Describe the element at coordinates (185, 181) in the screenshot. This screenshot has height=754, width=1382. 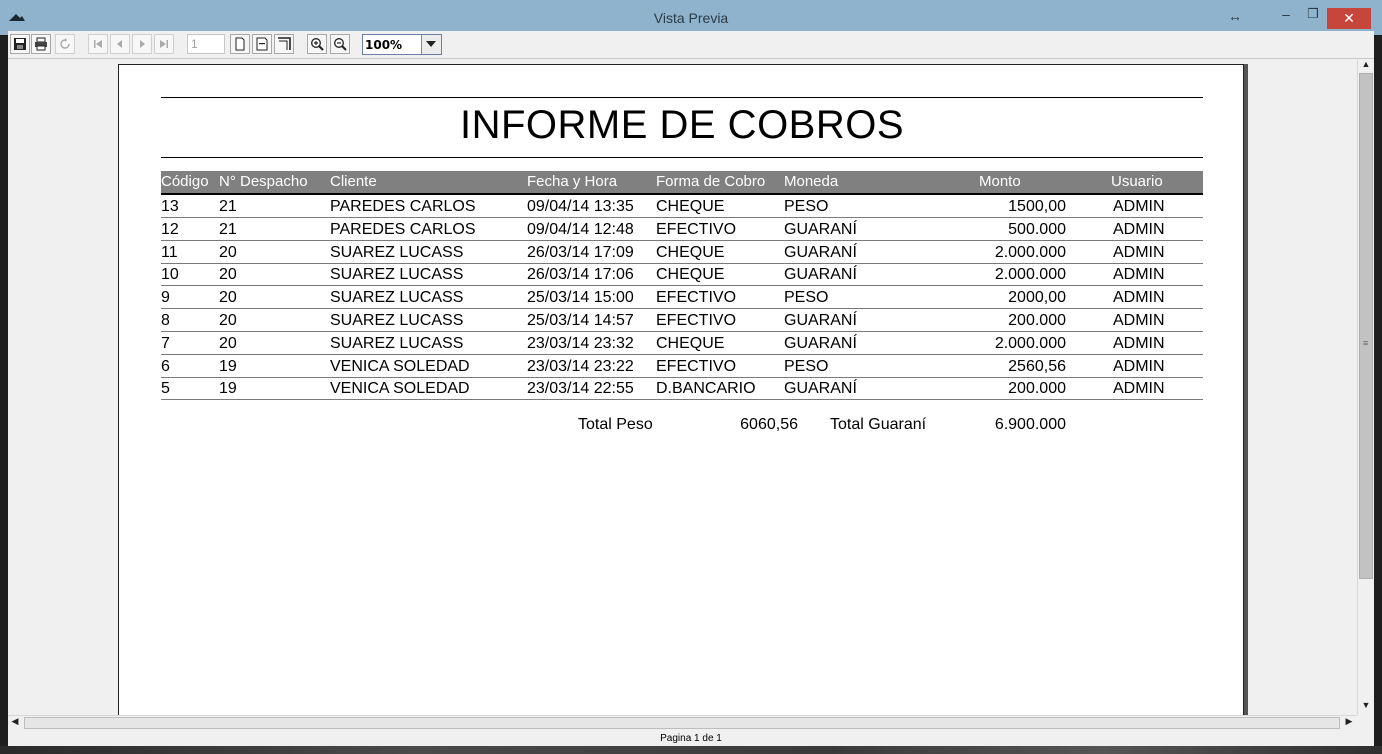
I see `column-header: Código` at that location.